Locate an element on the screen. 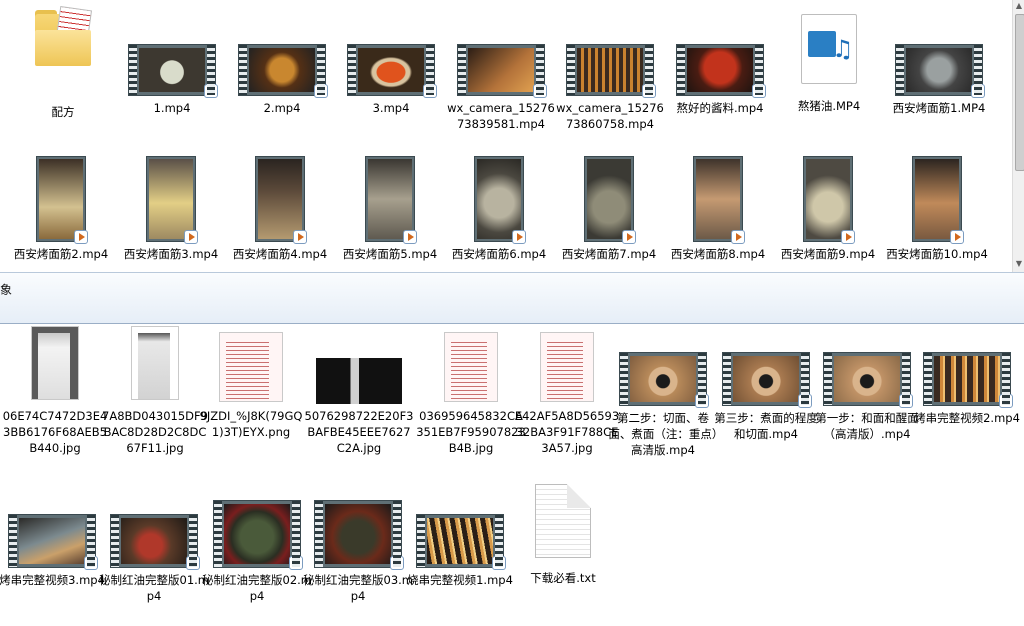  file-item: 7A8BD043015DF9BAC8D28D2C8DC67F11.jpg is located at coordinates (155, 391).